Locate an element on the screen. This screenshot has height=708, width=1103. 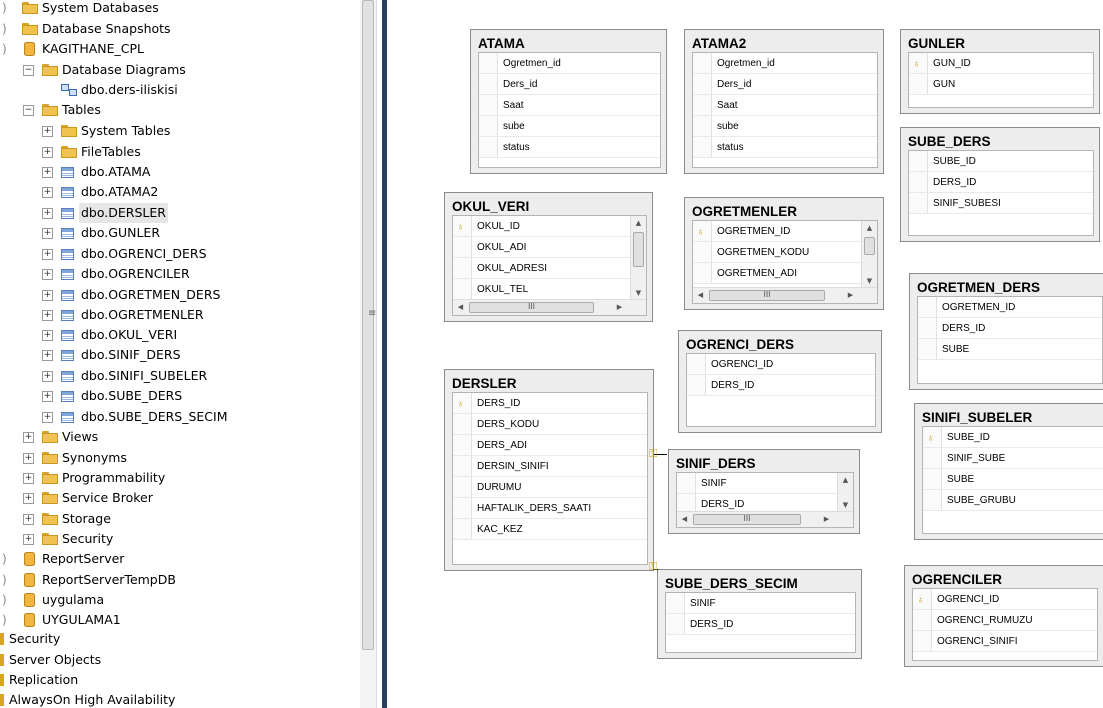
tree-item-dbo-ogrenci-ders: + dbo.OGRENCI_DERS is located at coordinates (180, 254).